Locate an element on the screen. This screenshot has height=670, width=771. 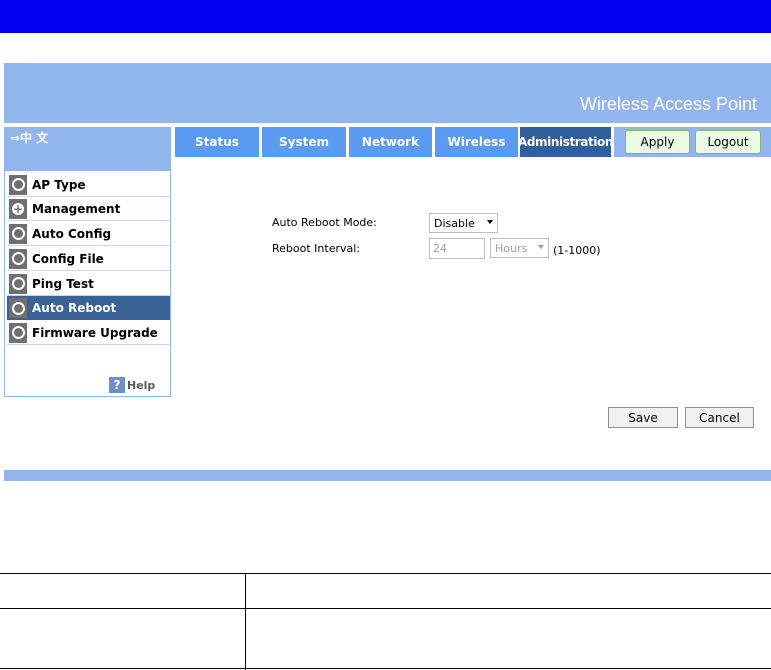
table-header-line is located at coordinates (385, 608).